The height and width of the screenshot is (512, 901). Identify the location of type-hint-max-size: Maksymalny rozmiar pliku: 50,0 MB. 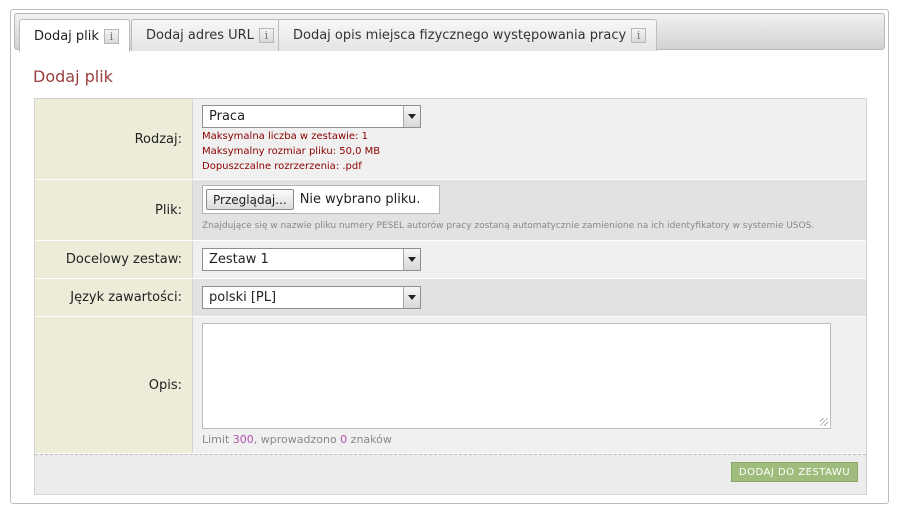
(291, 151).